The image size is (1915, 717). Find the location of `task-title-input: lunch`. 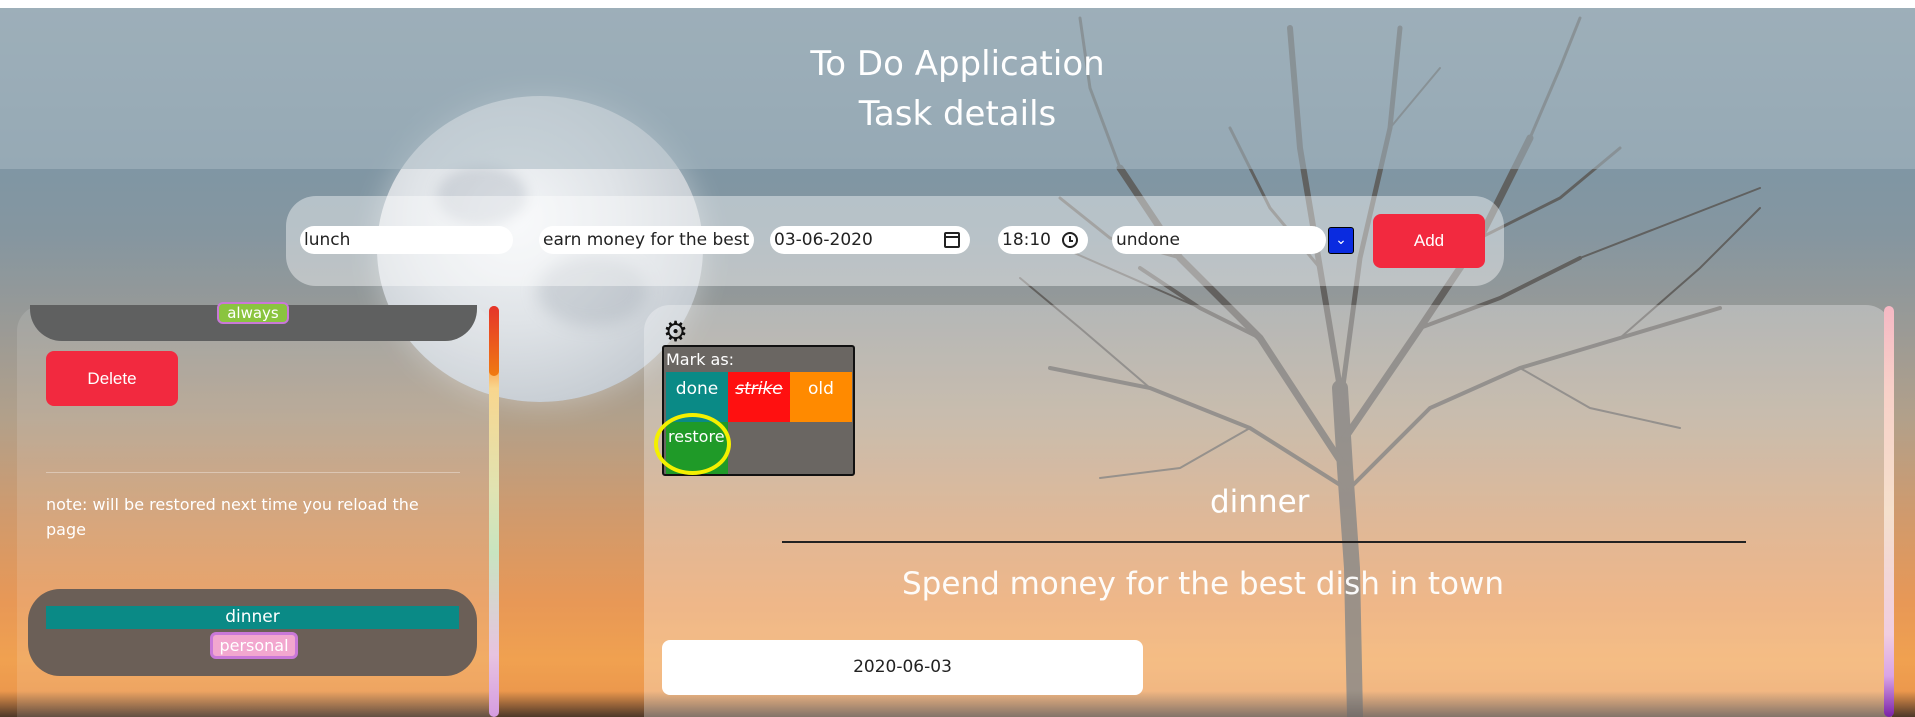

task-title-input: lunch is located at coordinates (406, 240).